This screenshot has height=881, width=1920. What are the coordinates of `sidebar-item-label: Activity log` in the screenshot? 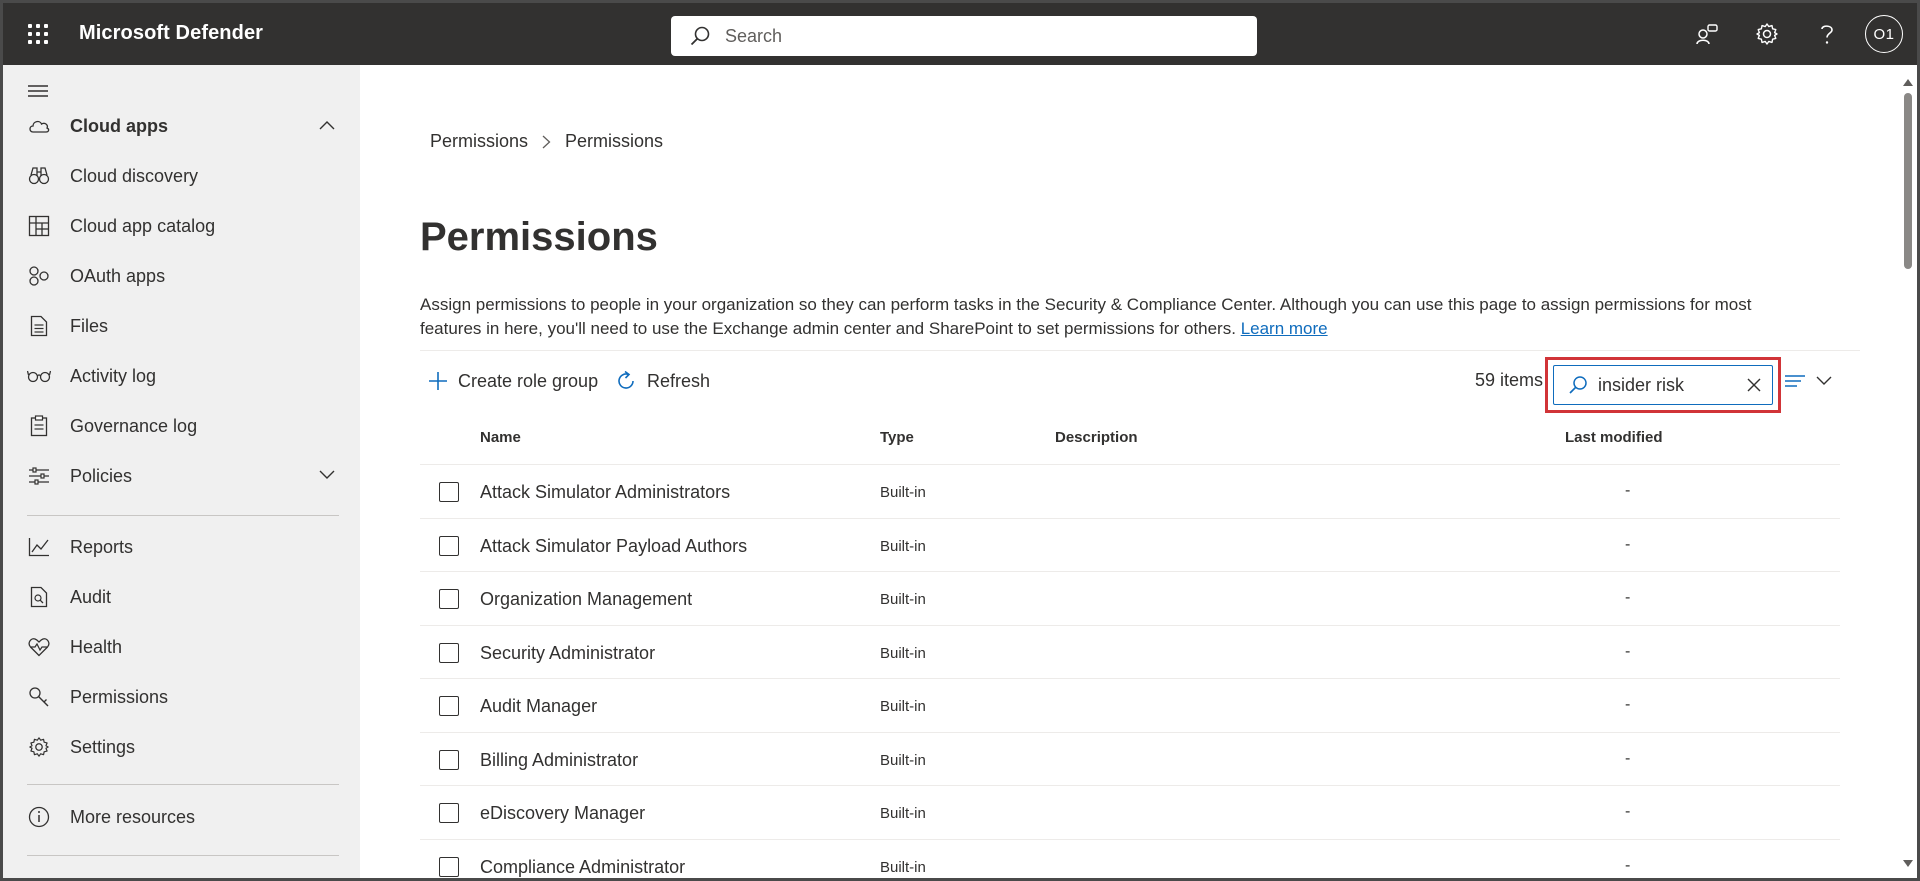 It's located at (113, 375).